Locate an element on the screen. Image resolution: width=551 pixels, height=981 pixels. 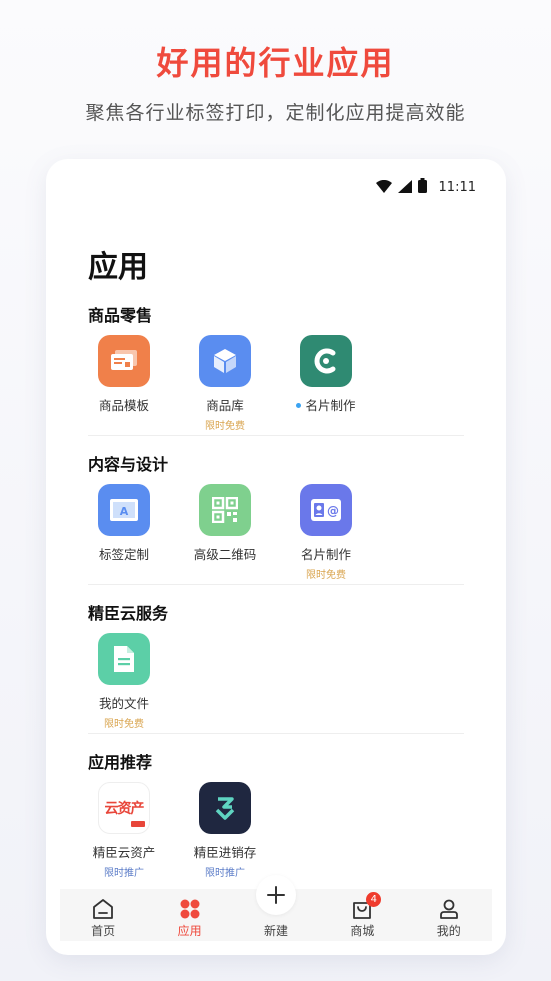
document-icon is located at coordinates (124, 659).